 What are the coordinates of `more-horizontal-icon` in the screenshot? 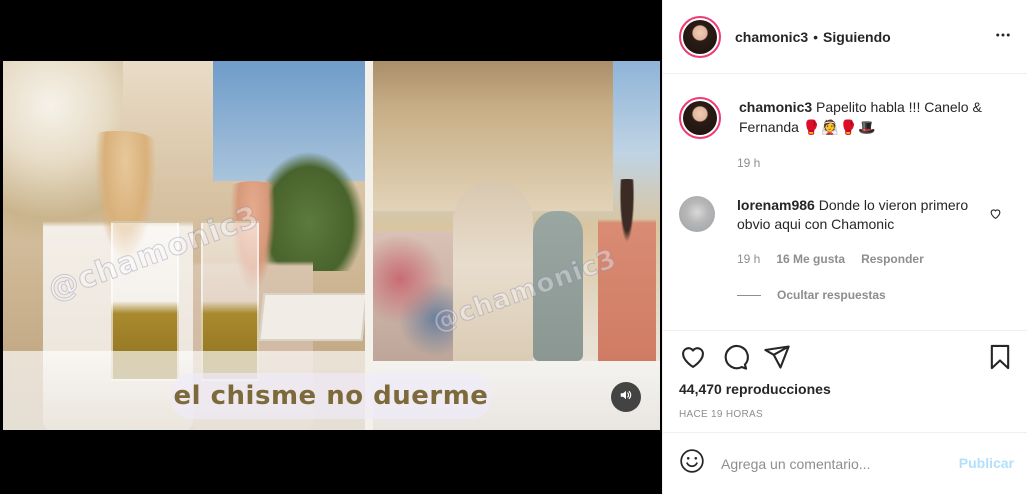 It's located at (1003, 37).